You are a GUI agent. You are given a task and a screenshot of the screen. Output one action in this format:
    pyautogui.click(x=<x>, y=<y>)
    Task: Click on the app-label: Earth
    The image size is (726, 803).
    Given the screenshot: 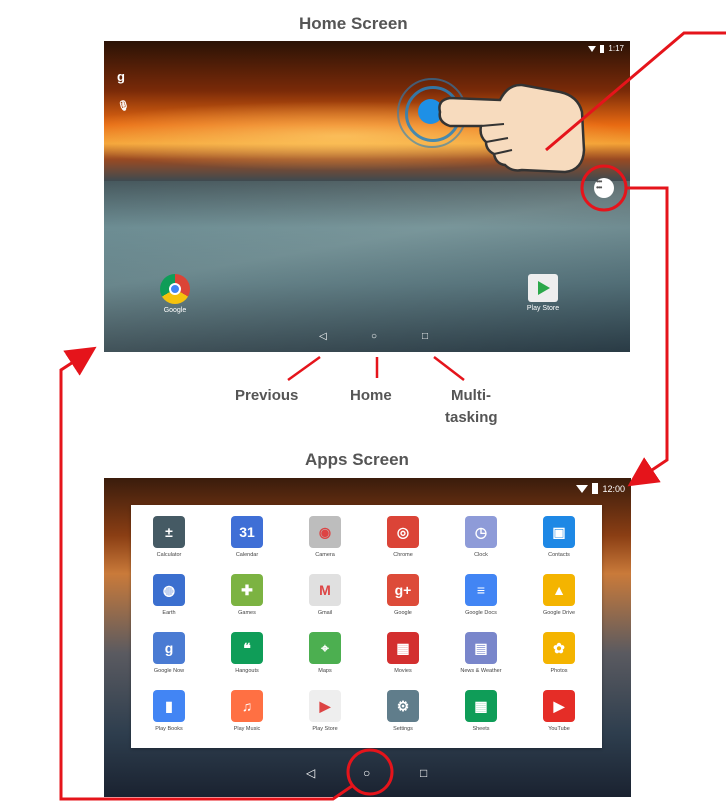 What is the action you would take?
    pyautogui.click(x=169, y=613)
    